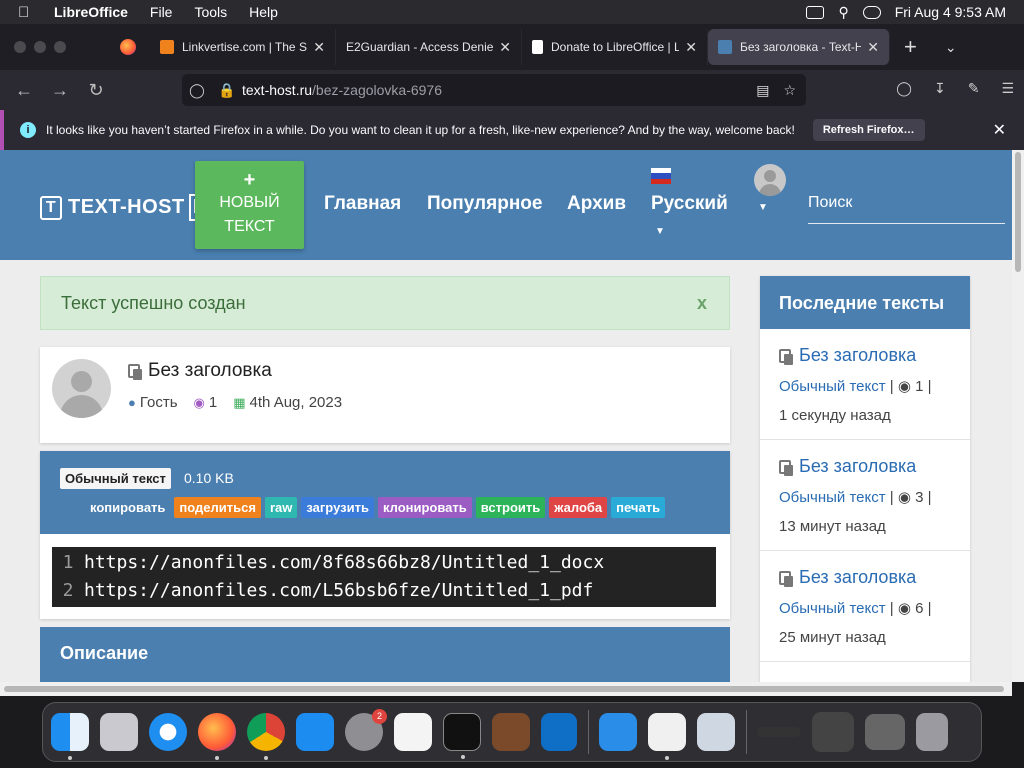 The image size is (1024, 768). I want to click on alert-close-button: x, so click(702, 303).